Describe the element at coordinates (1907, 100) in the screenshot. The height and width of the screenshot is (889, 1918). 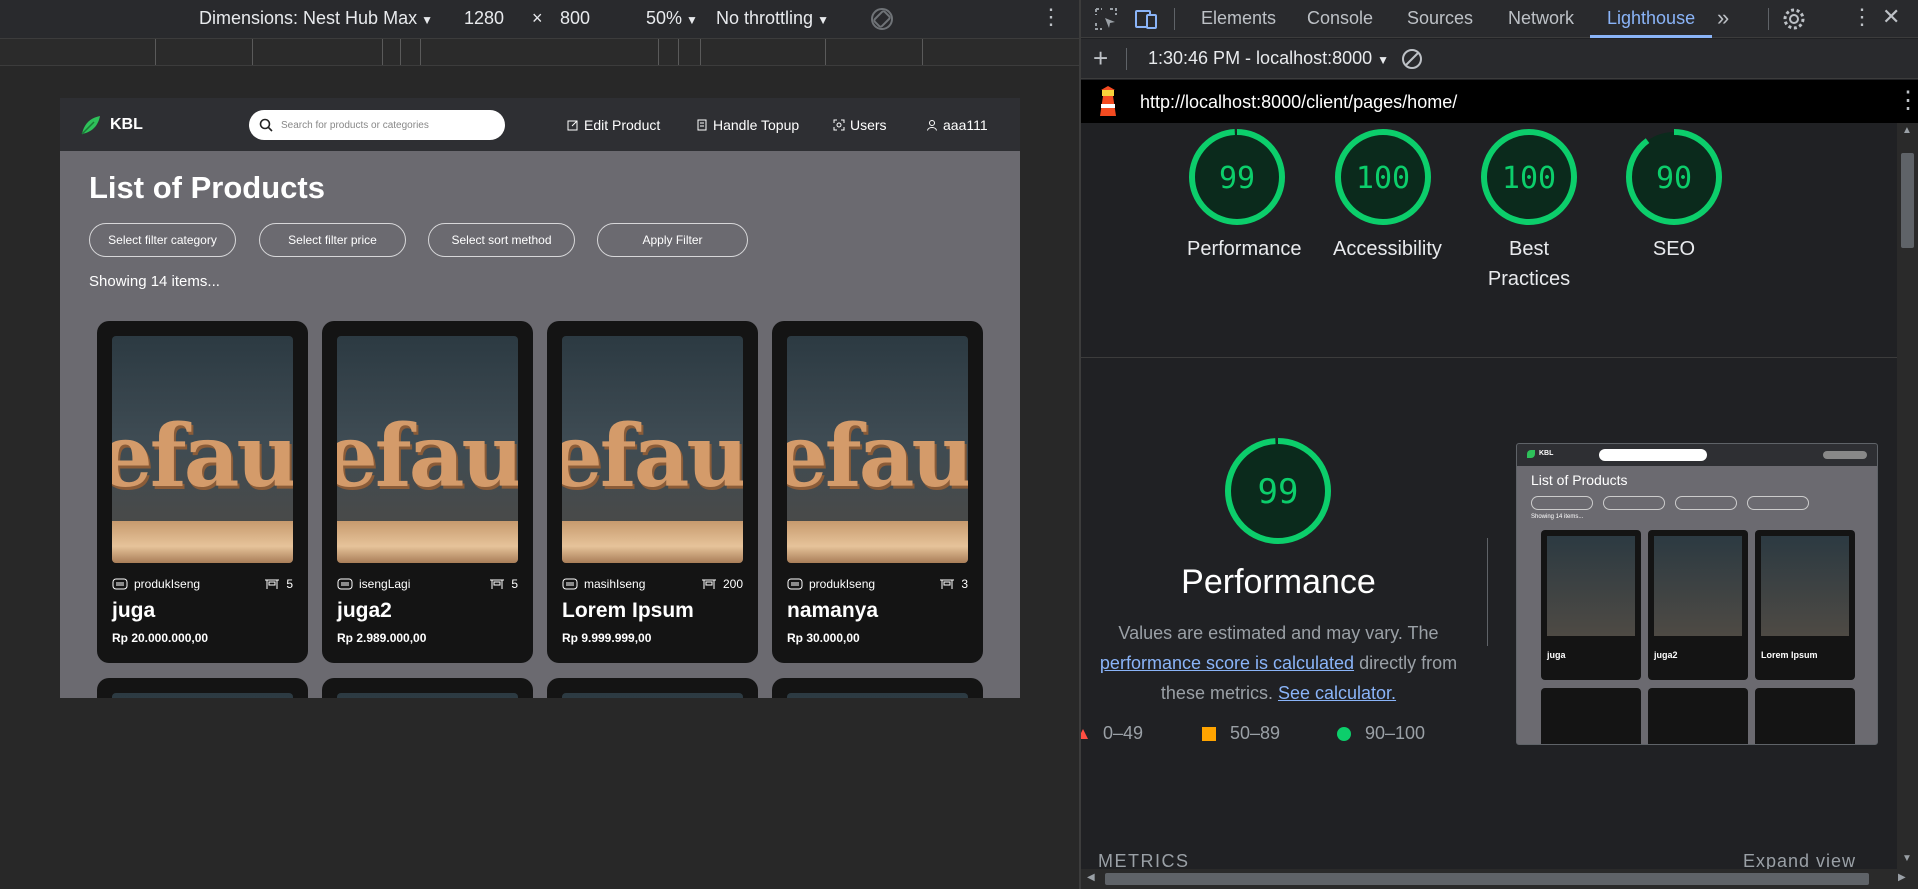
I see `report-menu-icon: ⋮` at that location.